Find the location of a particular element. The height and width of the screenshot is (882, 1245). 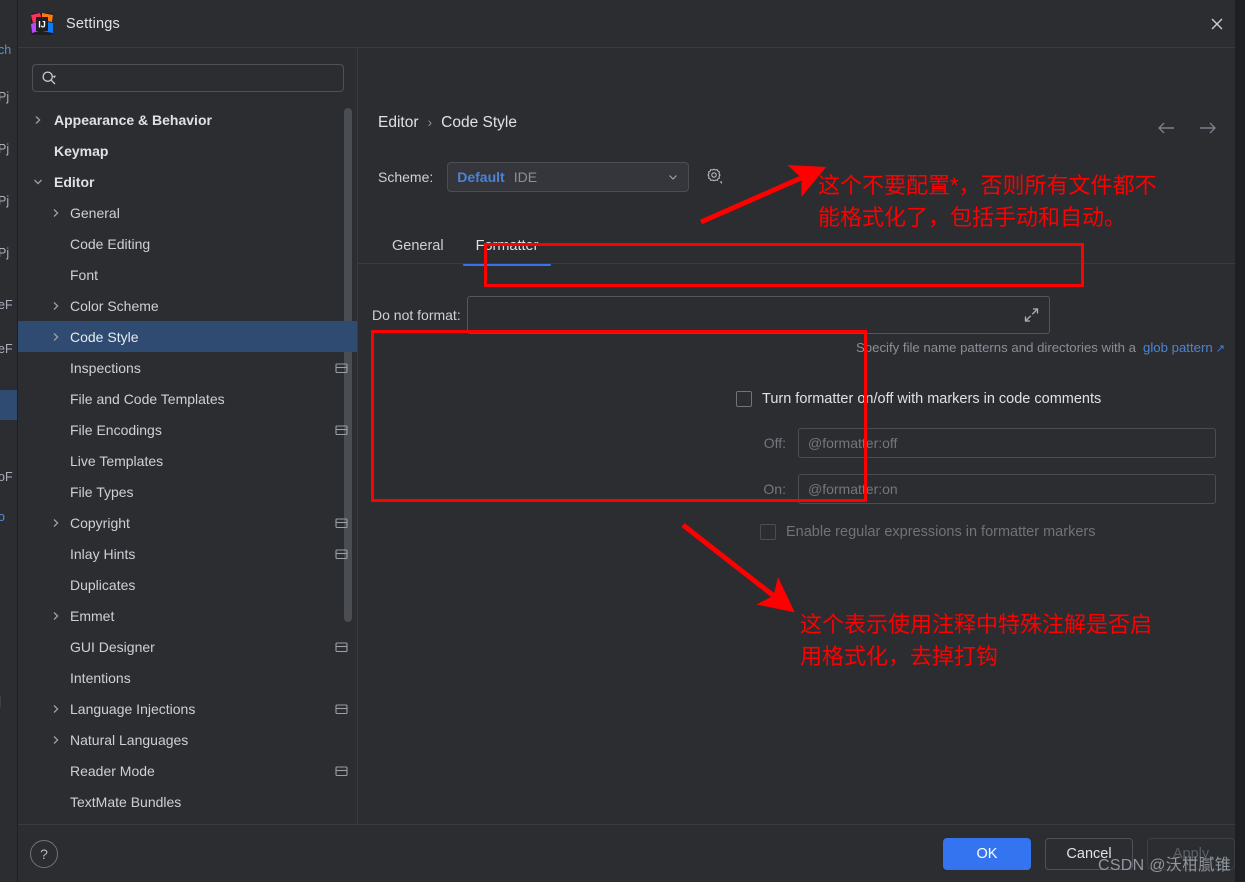

gear-icon is located at coordinates (714, 177).